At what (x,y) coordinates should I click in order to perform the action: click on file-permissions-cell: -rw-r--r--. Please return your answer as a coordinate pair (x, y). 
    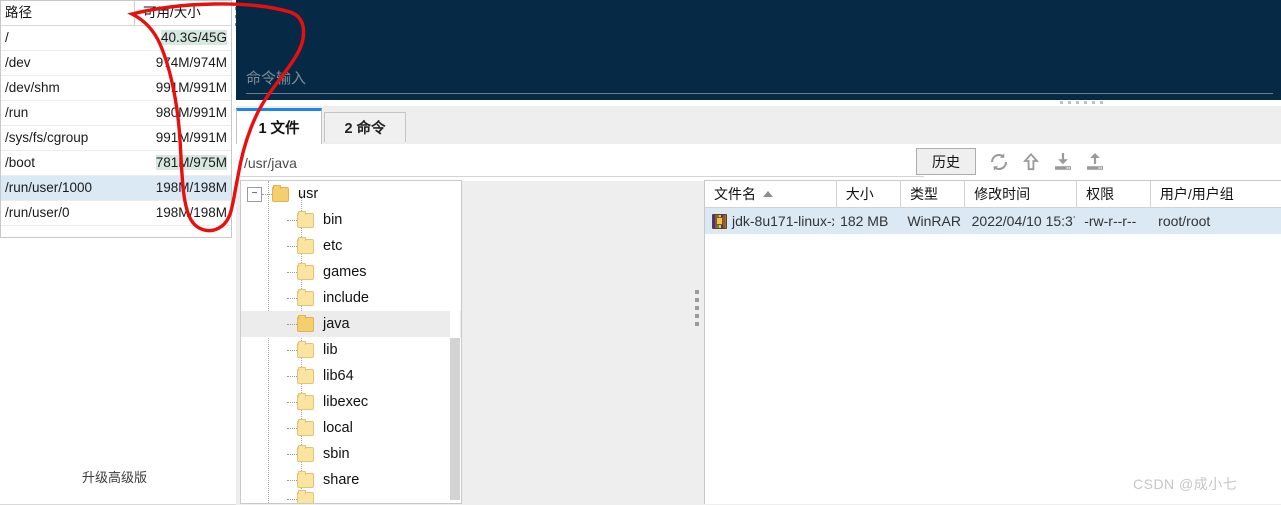
    Looking at the image, I should click on (1110, 221).